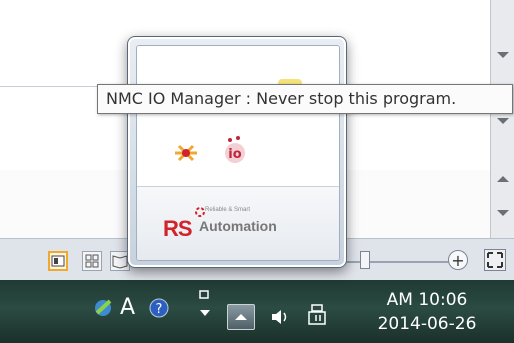 This screenshot has height=343, width=514. I want to click on power-icon, so click(318, 313).